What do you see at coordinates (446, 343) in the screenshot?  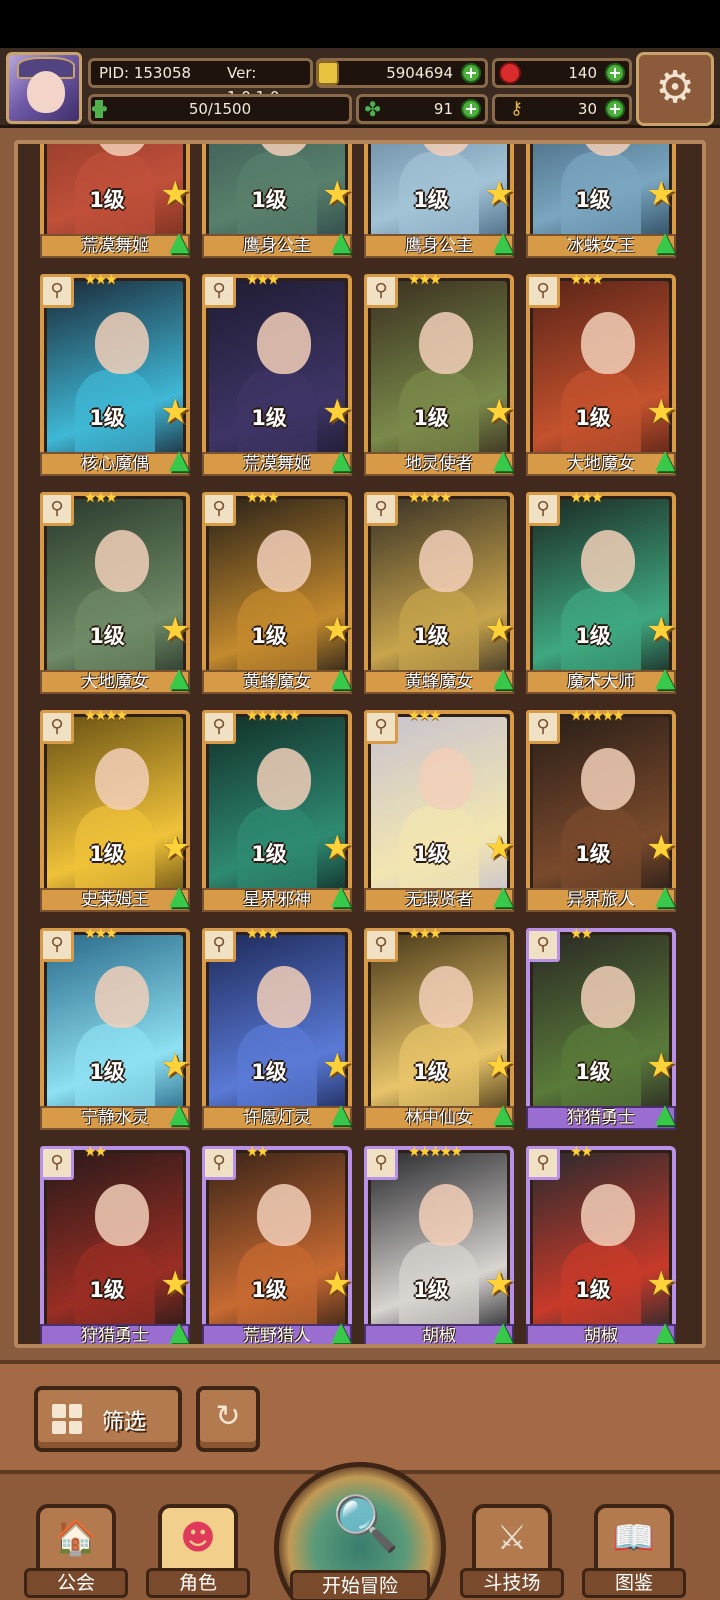 I see `portrait-head` at bounding box center [446, 343].